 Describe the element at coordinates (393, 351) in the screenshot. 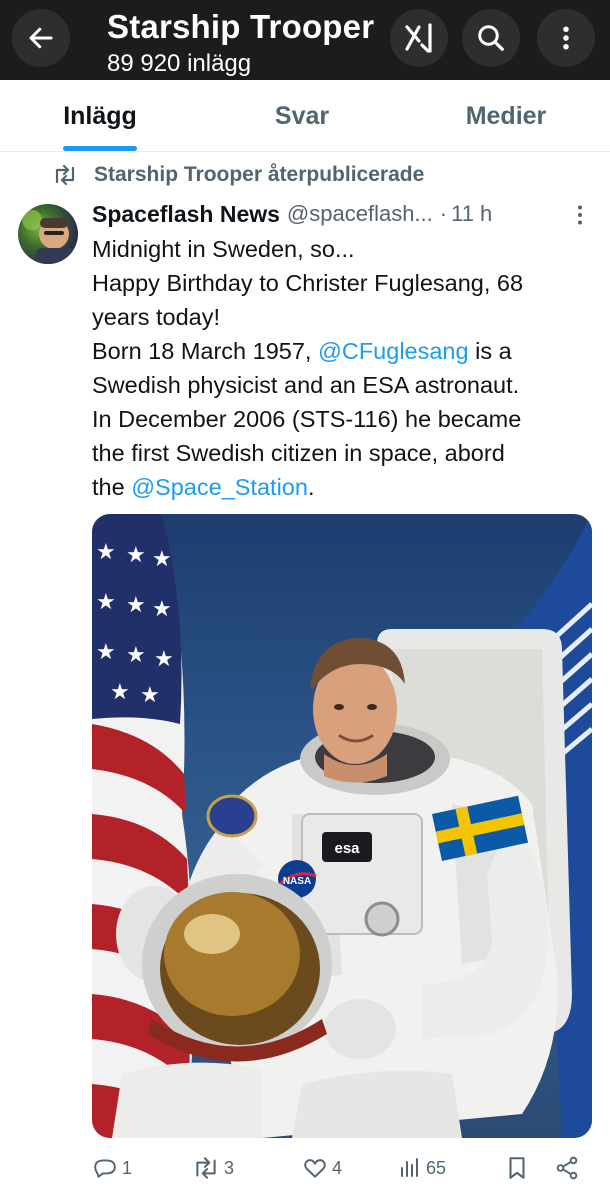

I see `mention-link: @CFuglesang` at that location.